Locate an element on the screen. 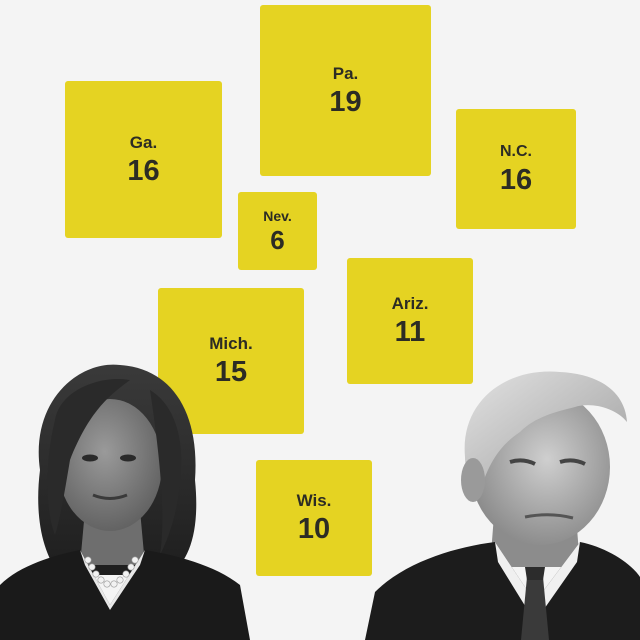 Image resolution: width=640 pixels, height=640 pixels. electoral-votes: 6 is located at coordinates (277, 240).